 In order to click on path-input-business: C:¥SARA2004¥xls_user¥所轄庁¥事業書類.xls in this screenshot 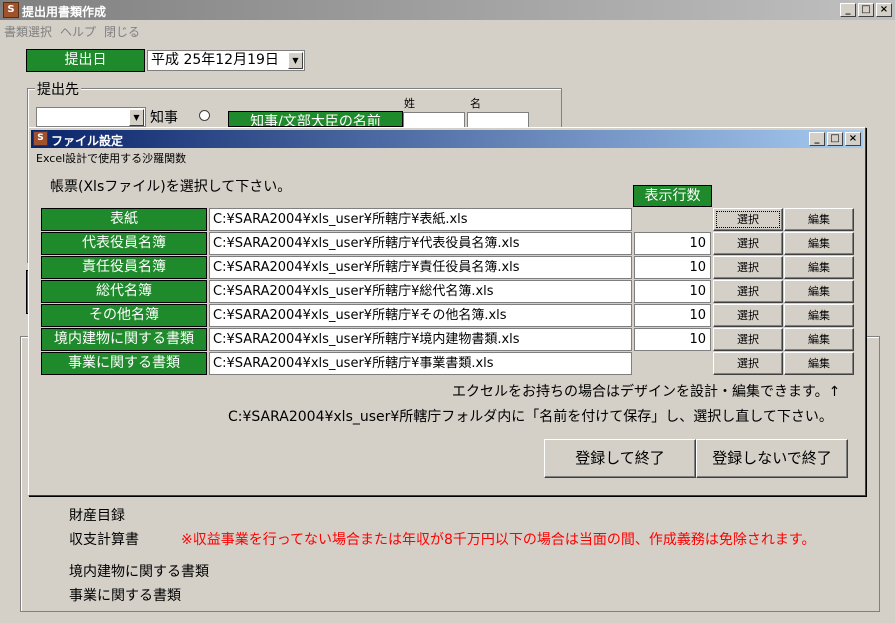, I will do `click(420, 363)`.